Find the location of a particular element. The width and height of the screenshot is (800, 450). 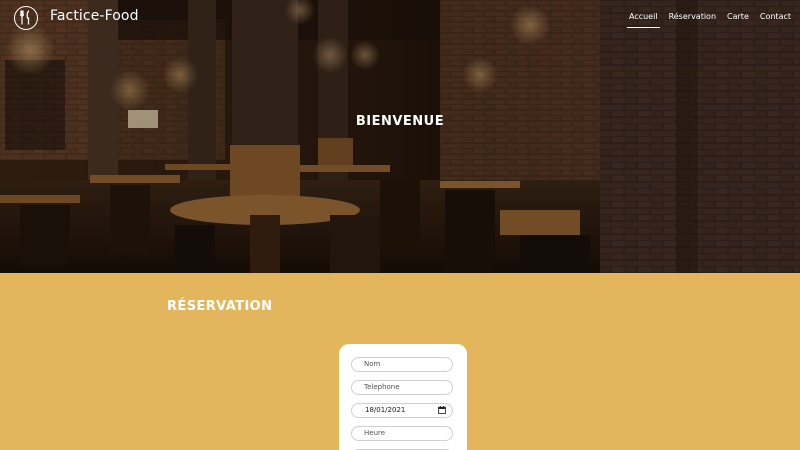

main-nav: Accueil Réservation Carte Contact is located at coordinates (709, 20).